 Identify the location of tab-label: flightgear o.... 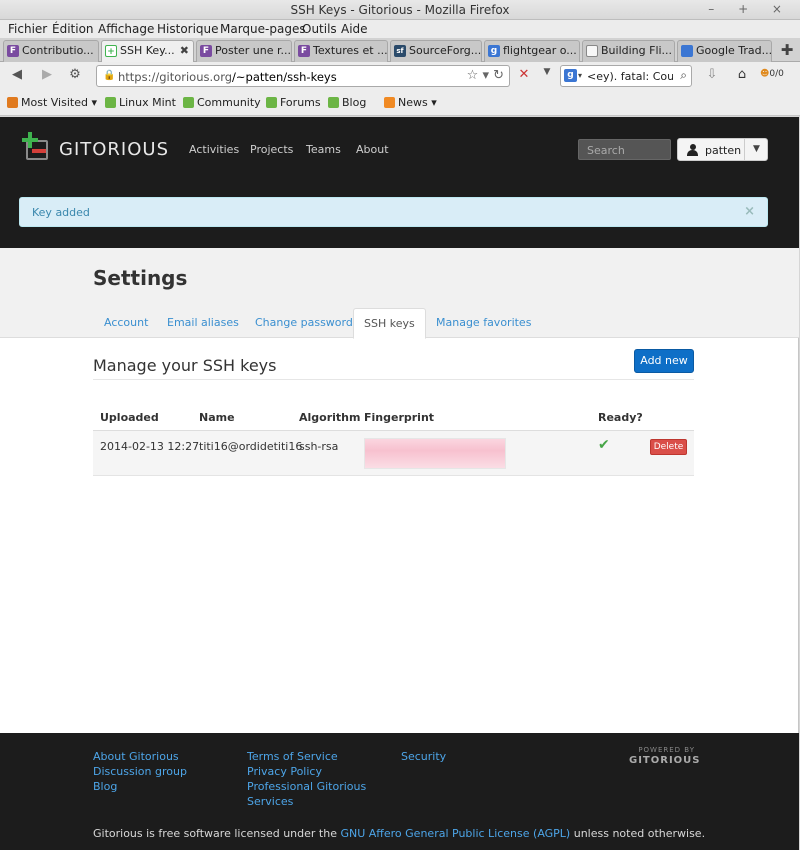
(540, 50).